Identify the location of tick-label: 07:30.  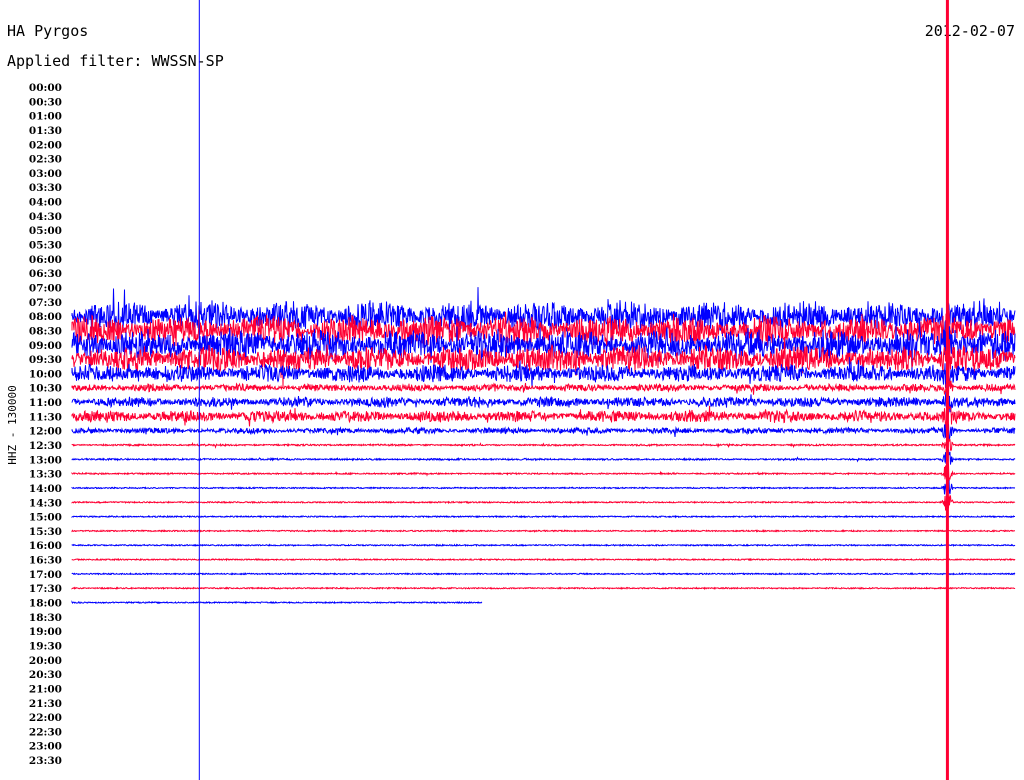
(45, 303).